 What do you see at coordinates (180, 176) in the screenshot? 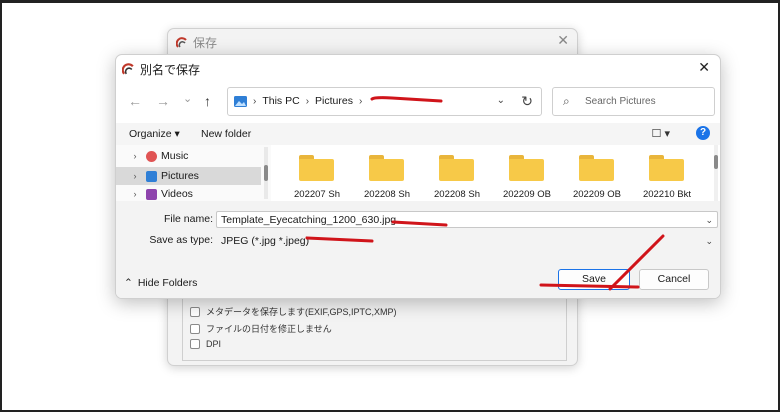
I see `sidebar-item-label: Pictures` at bounding box center [180, 176].